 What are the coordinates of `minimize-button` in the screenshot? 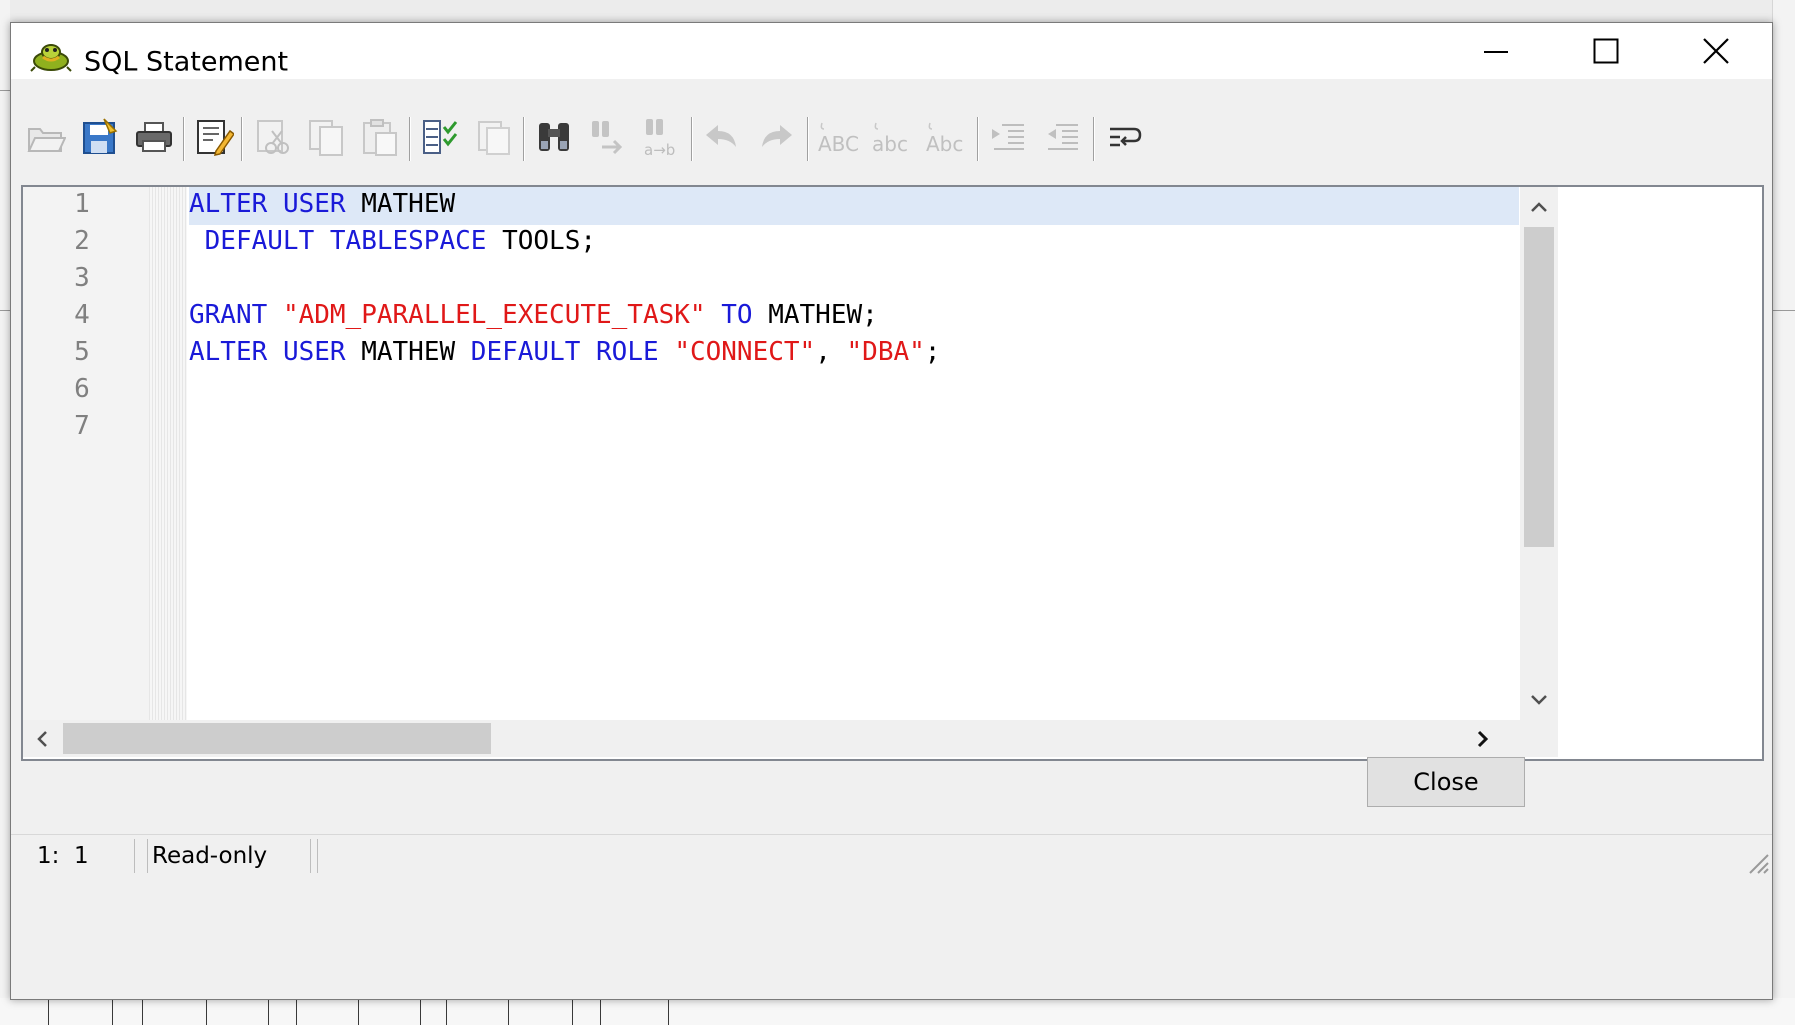 It's located at (1496, 51).